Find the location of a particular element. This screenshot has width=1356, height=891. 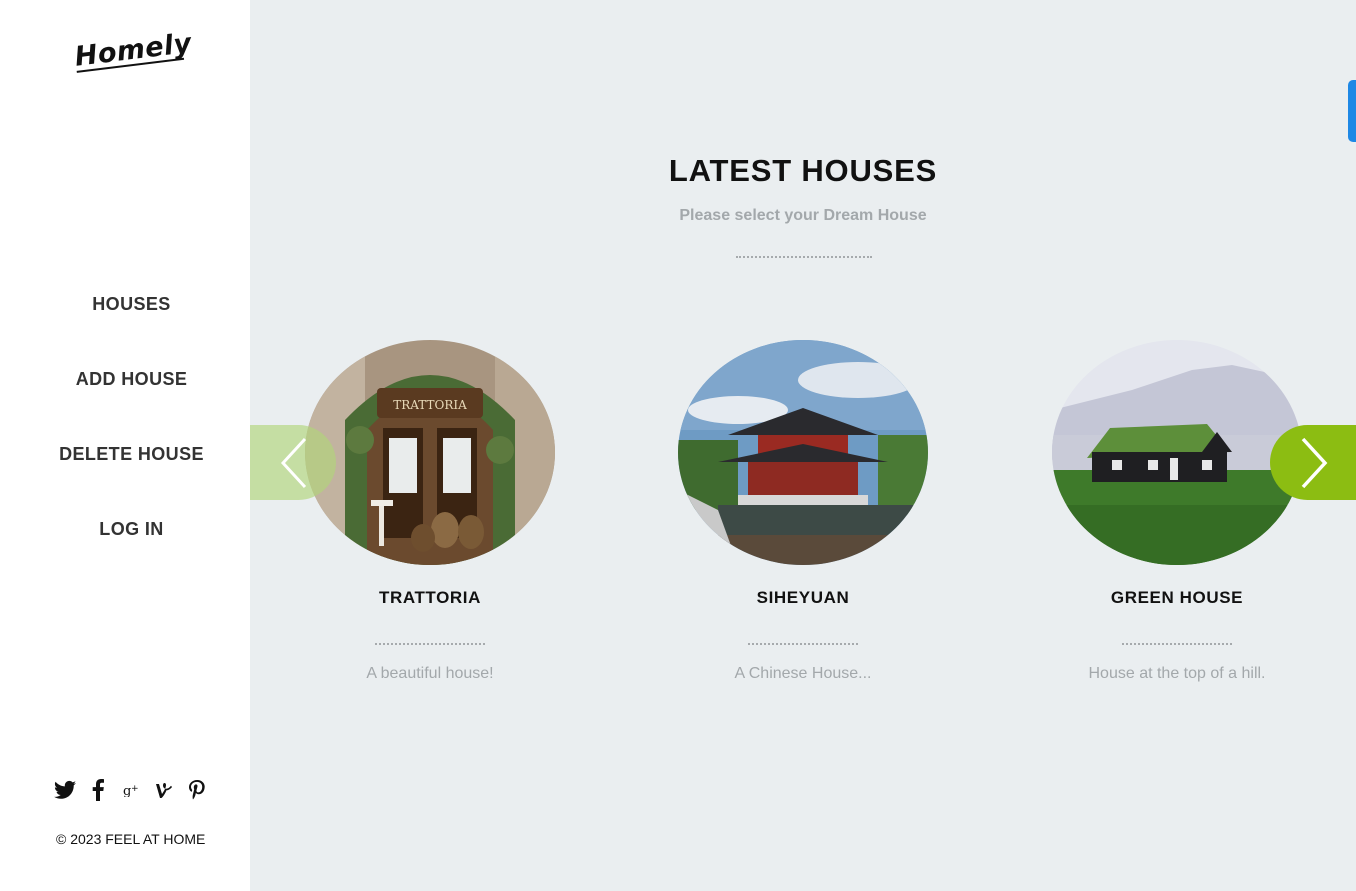

section-title: LATEST HOUSES is located at coordinates (803, 170).